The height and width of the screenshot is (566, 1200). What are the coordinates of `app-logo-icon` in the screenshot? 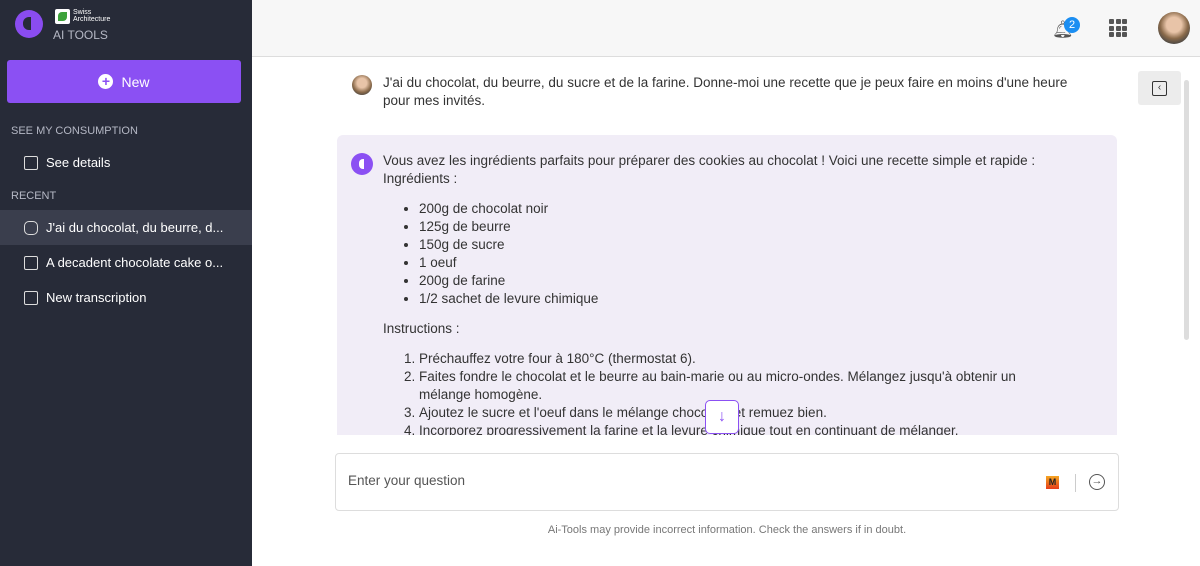 It's located at (29, 24).